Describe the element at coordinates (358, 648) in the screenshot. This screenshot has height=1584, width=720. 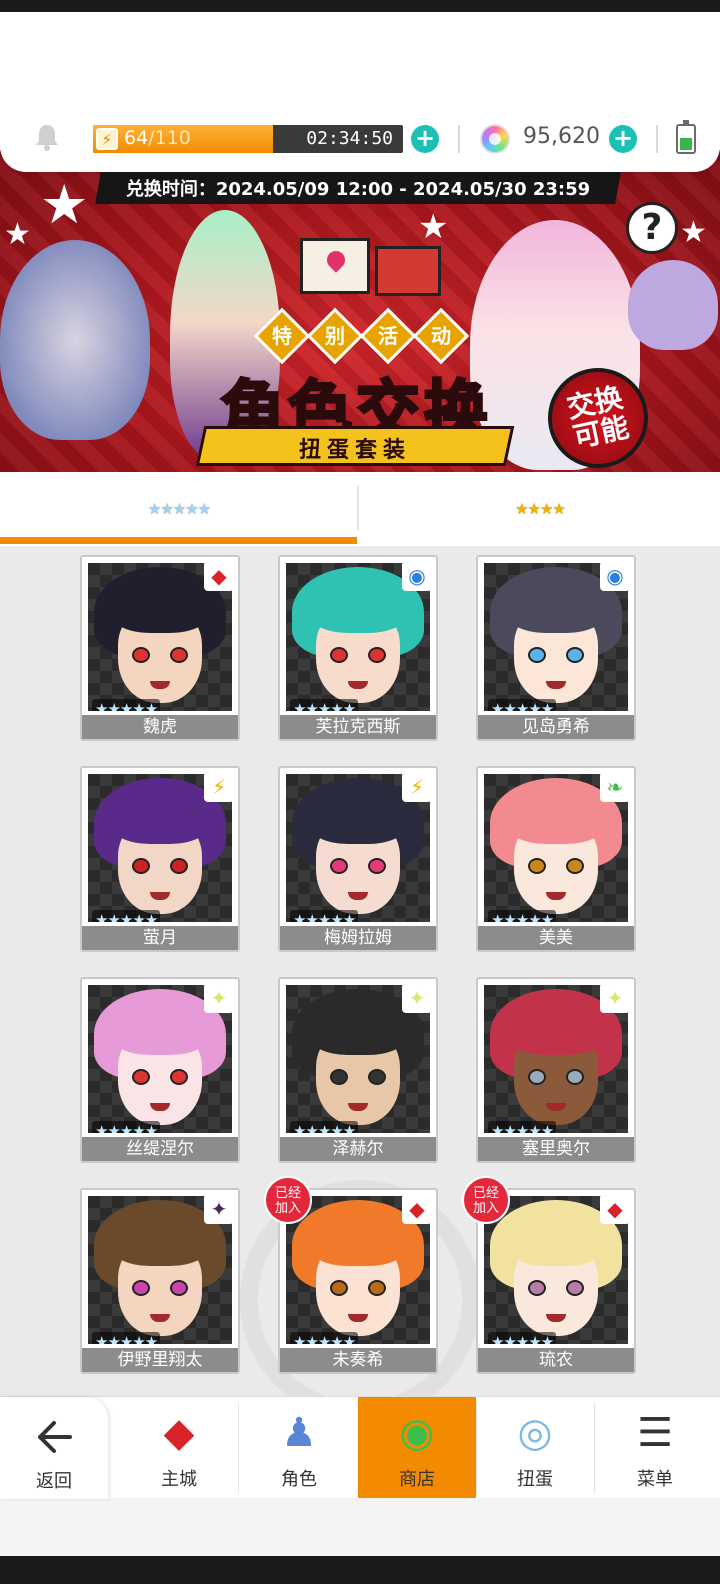
I see `character-card: ★★★★★ ◉ 芙拉克西斯` at that location.